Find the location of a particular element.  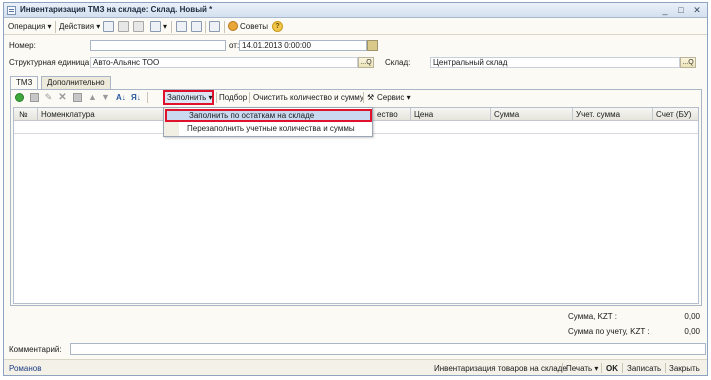

minimize-button: _ is located at coordinates (665, 10).